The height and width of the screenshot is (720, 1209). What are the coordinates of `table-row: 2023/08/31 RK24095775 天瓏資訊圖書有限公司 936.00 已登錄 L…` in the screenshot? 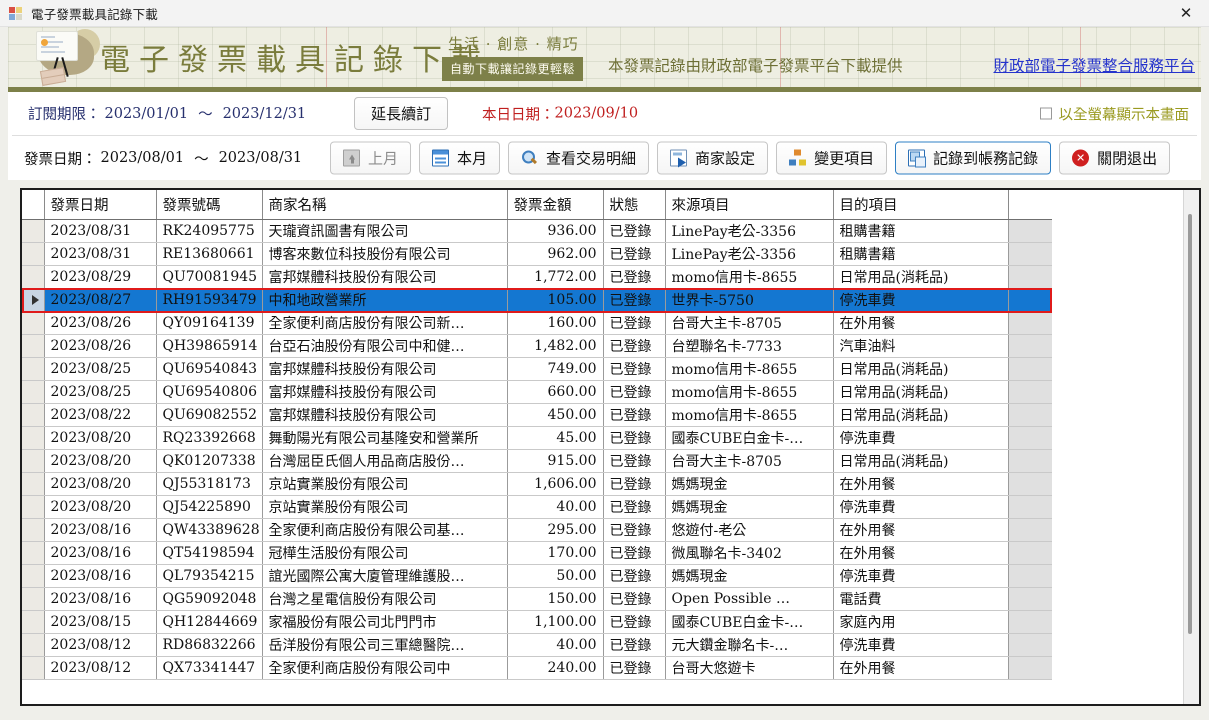 It's located at (537, 231).